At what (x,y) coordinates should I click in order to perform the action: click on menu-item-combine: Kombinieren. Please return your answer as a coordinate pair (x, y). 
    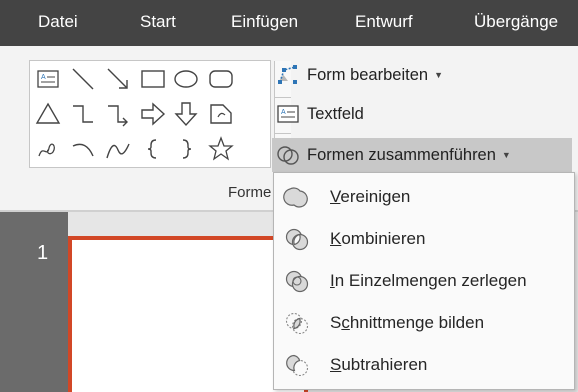
    Looking at the image, I should click on (424, 239).